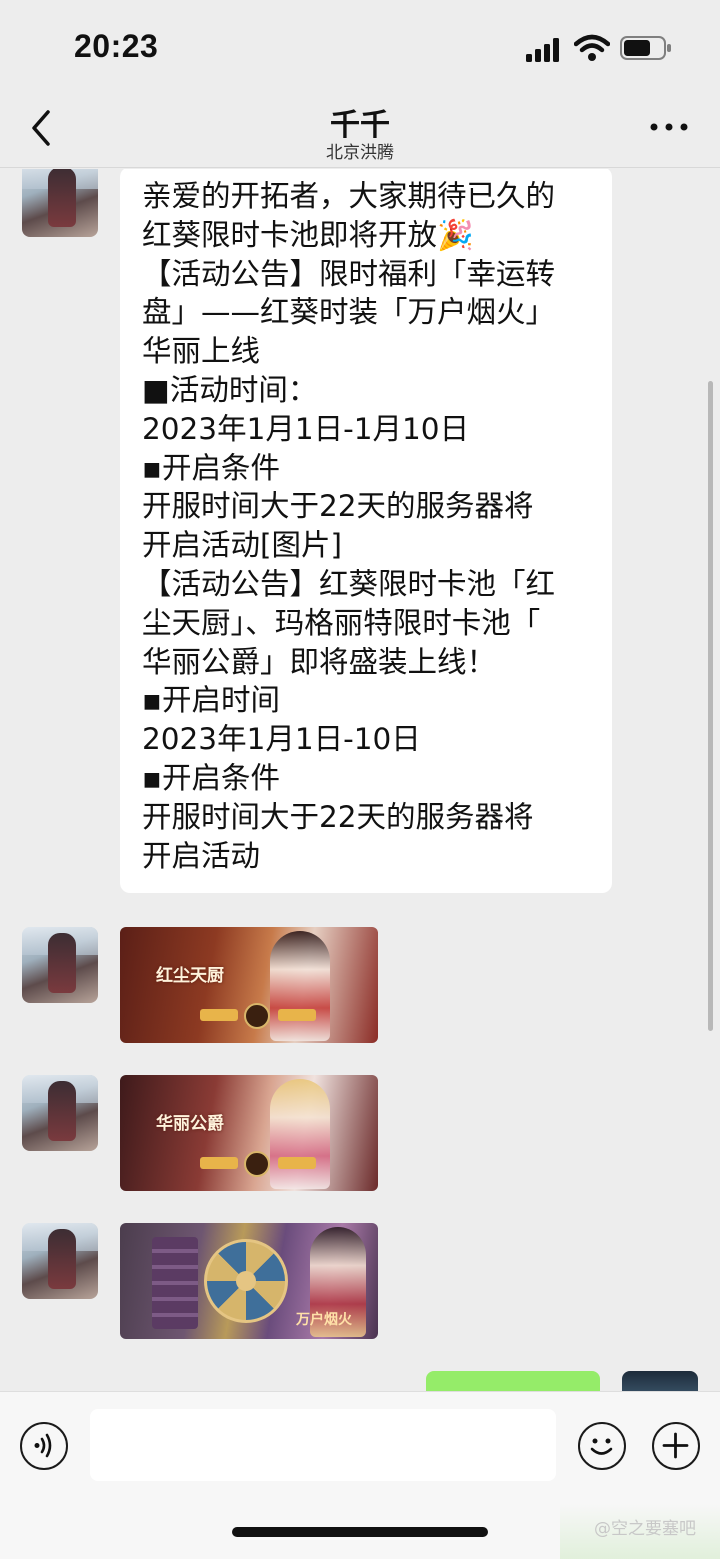 Image resolution: width=720 pixels, height=1559 pixels. What do you see at coordinates (645, 1529) in the screenshot?
I see `watermark-text: @空之要塞吧` at bounding box center [645, 1529].